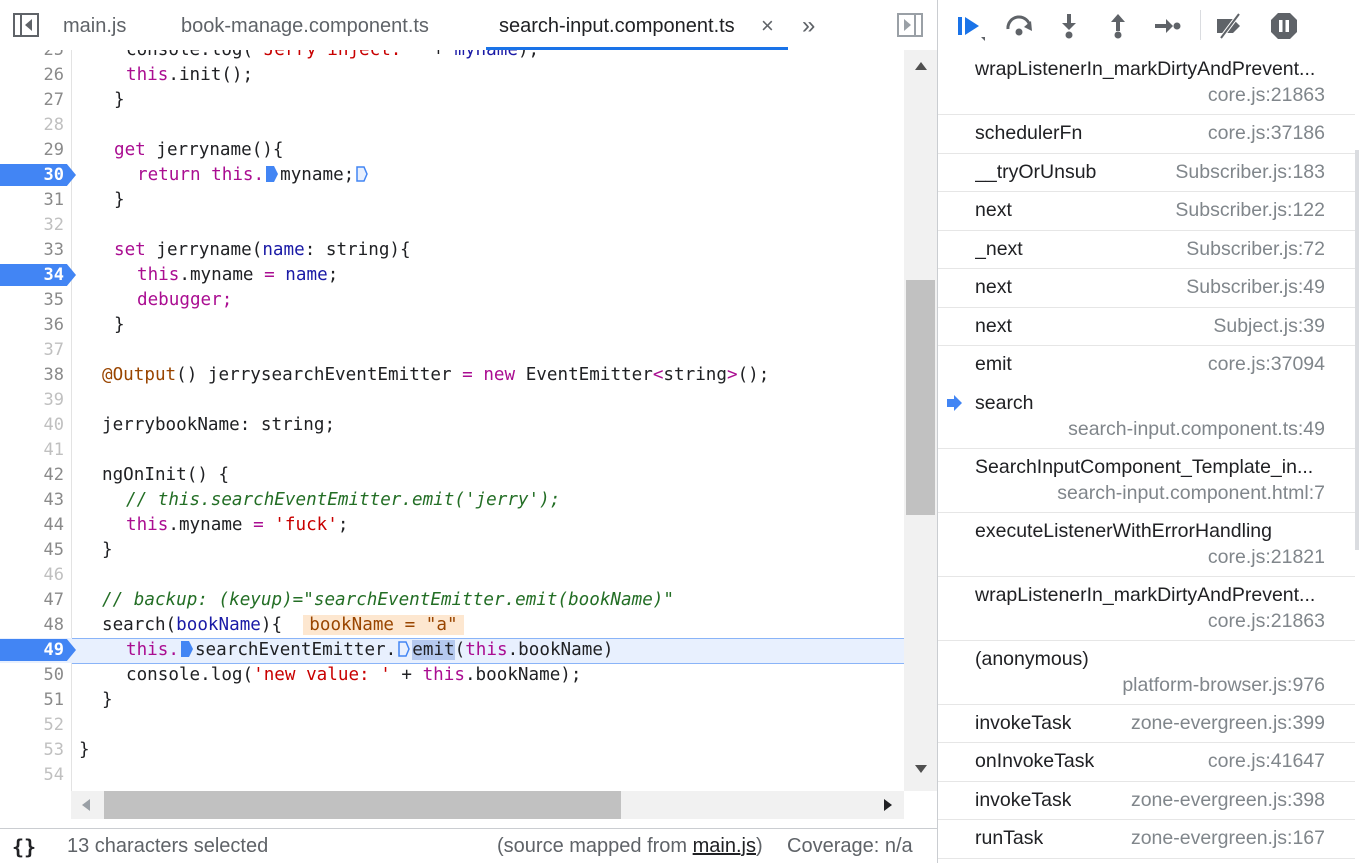 This screenshot has height=864, width=1361. Describe the element at coordinates (32, 300) in the screenshot. I see `line-number: 35` at that location.